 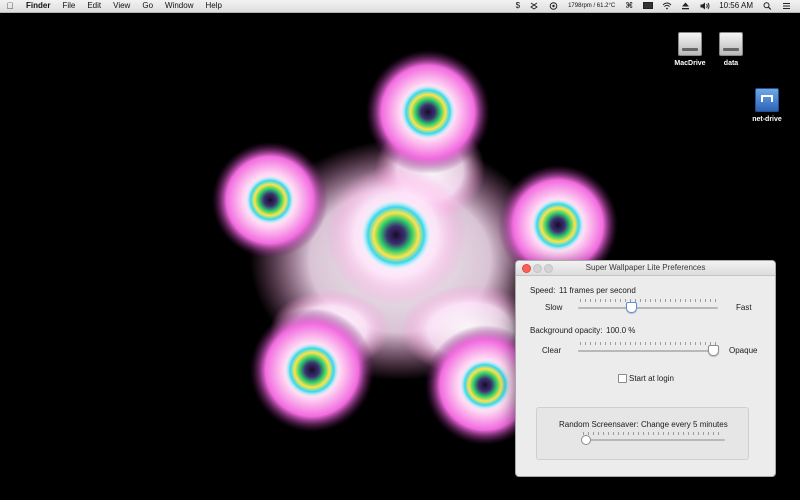 I want to click on wifi-icon, so click(x=667, y=6).